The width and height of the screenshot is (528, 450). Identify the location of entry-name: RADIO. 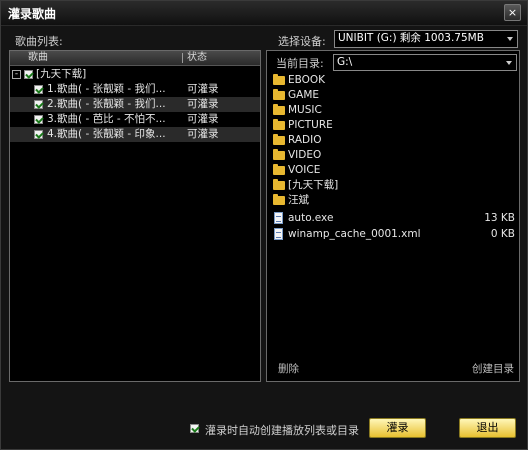
(305, 140).